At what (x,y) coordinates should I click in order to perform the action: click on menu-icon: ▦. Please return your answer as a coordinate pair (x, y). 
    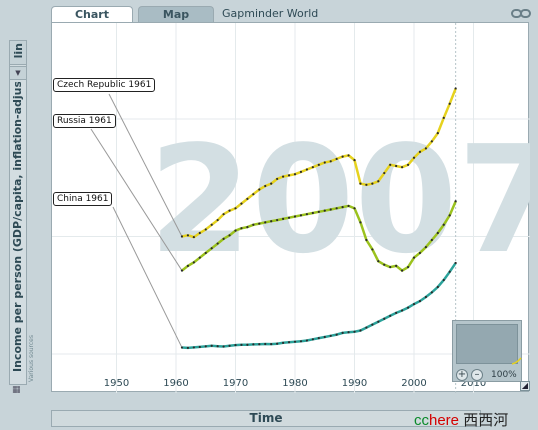
    Looking at the image, I should click on (16, 390).